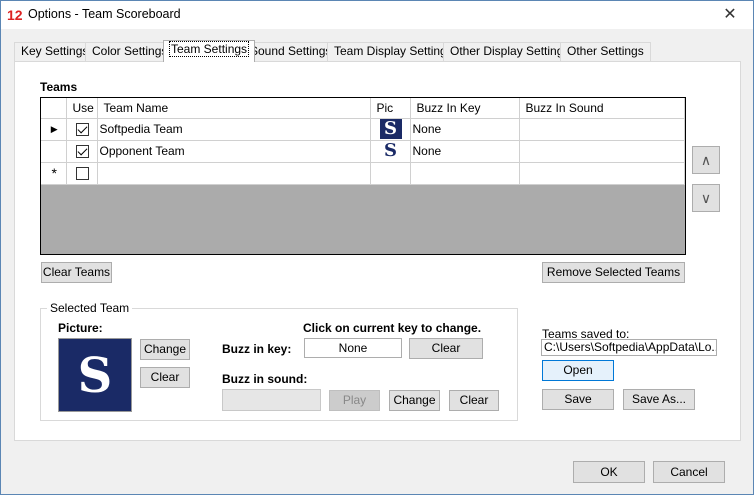 This screenshot has width=754, height=495. I want to click on tab-color-settings: Color Settings, so click(130, 51).